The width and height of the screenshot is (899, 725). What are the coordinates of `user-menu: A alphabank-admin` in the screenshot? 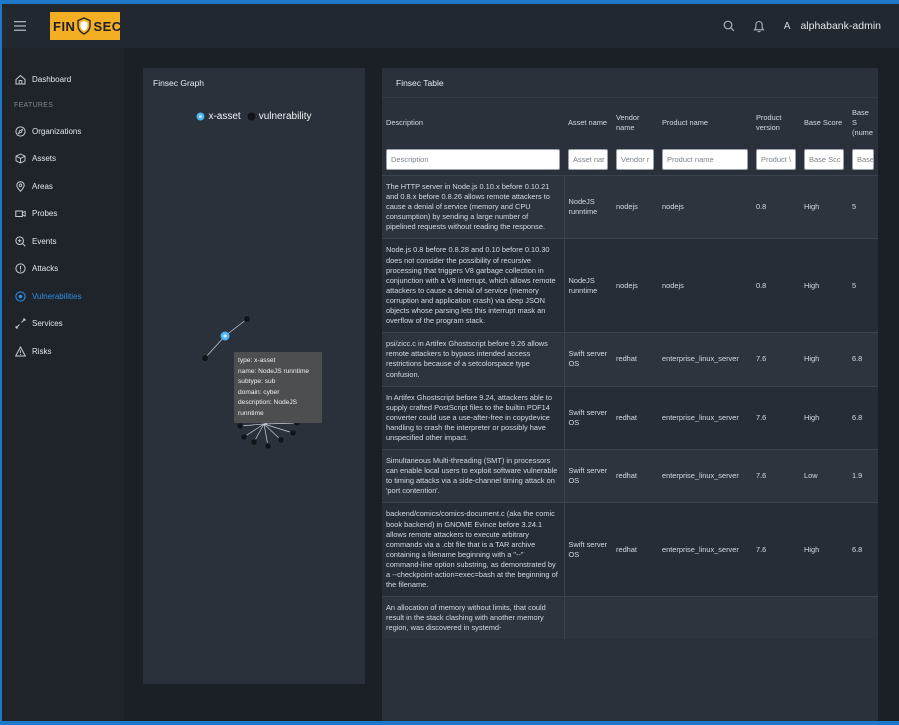 It's located at (832, 26).